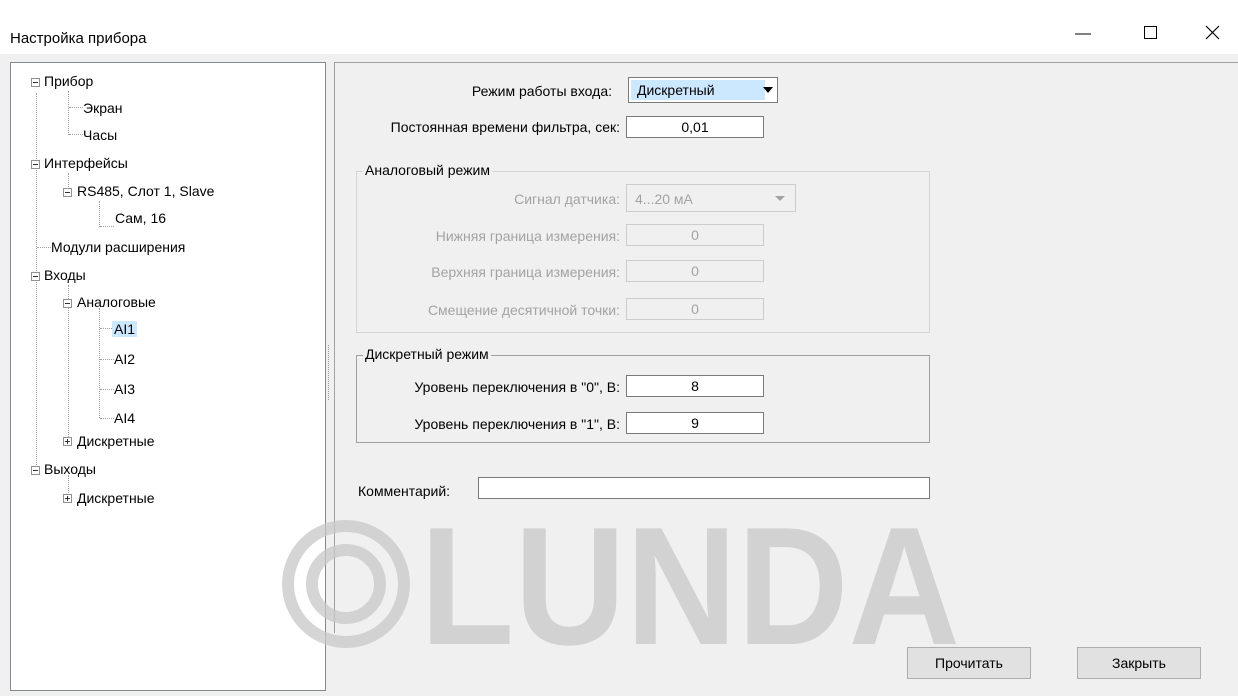 This screenshot has width=1238, height=696. I want to click on analog-mode-title: Аналоговый режим, so click(427, 170).